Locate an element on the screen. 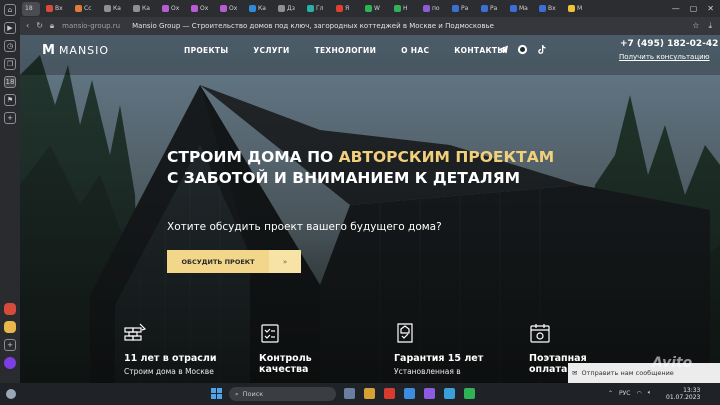 Image resolution: width=720 pixels, height=405 pixels. nav-buttons: ‹ ↻ 🔒︎ is located at coordinates (40, 26).